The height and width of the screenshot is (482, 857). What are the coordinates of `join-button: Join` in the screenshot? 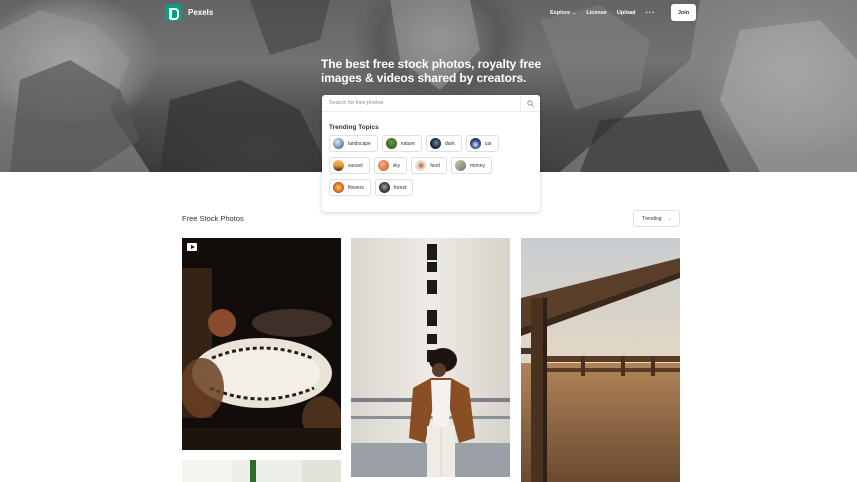 It's located at (683, 12).